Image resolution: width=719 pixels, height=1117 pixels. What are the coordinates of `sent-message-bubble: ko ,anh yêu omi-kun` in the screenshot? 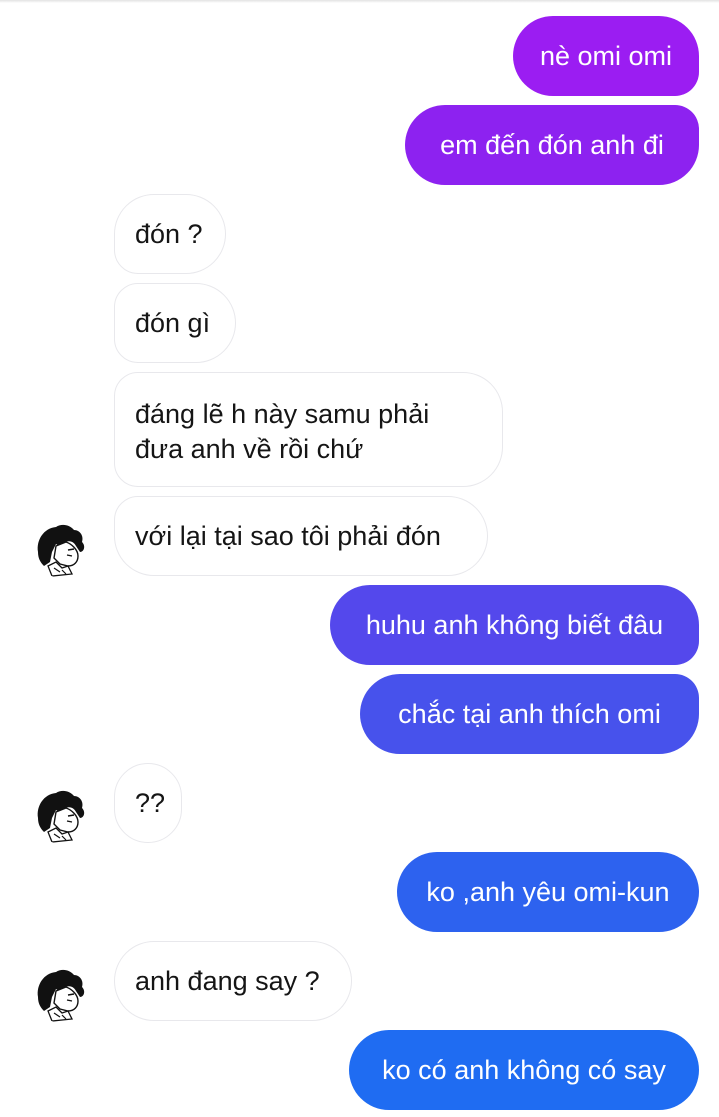 It's located at (548, 892).